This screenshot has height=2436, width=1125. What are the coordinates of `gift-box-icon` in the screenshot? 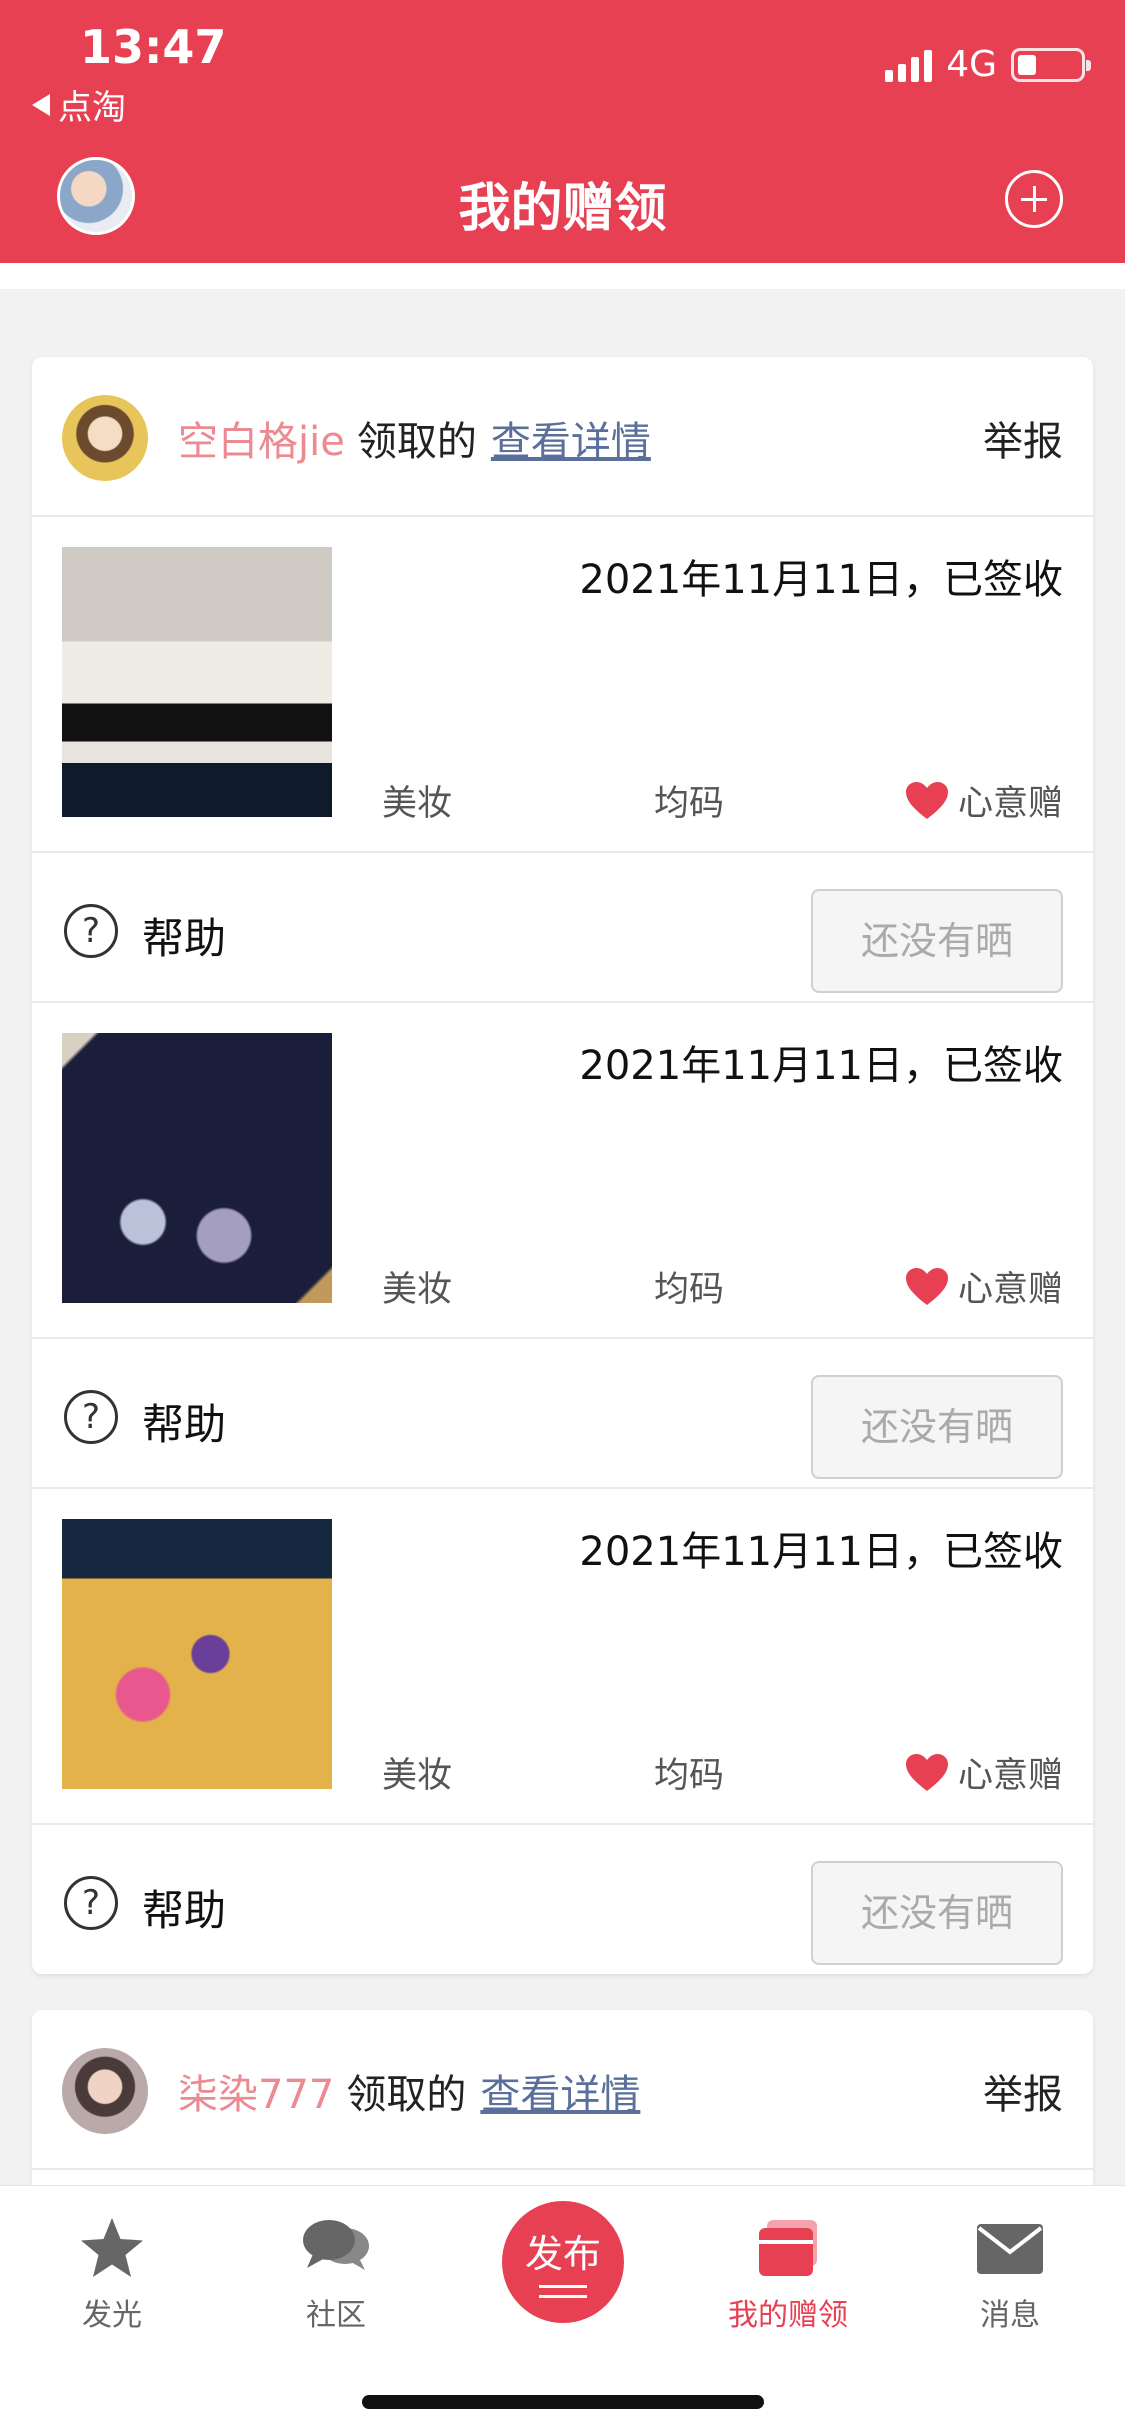 It's located at (788, 2248).